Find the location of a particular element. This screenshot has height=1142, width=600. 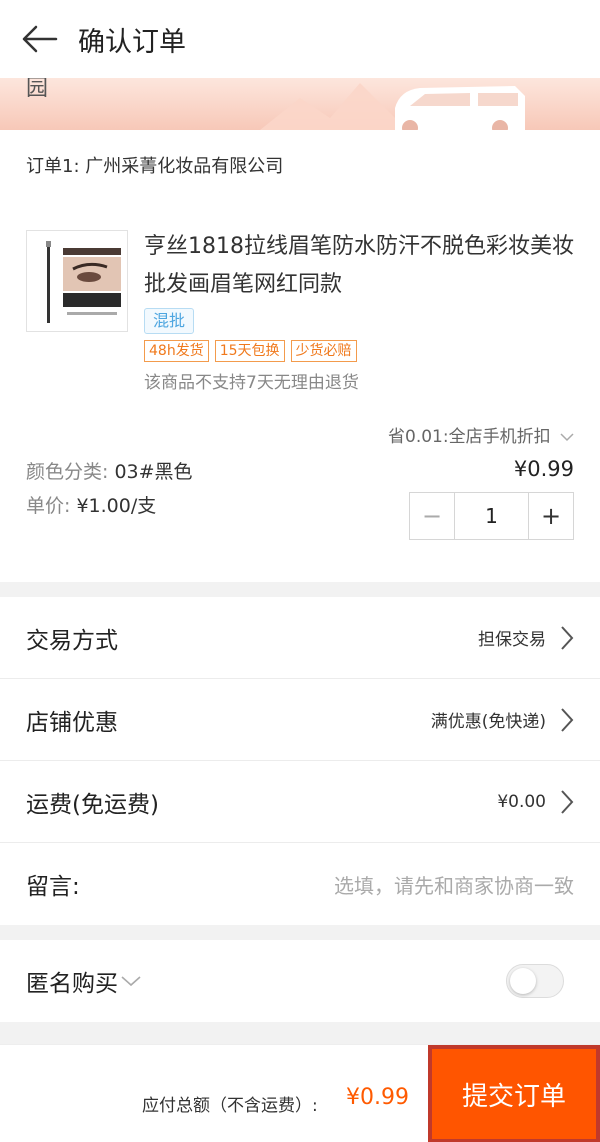

top-bar: 确认订单 is located at coordinates (300, 39).